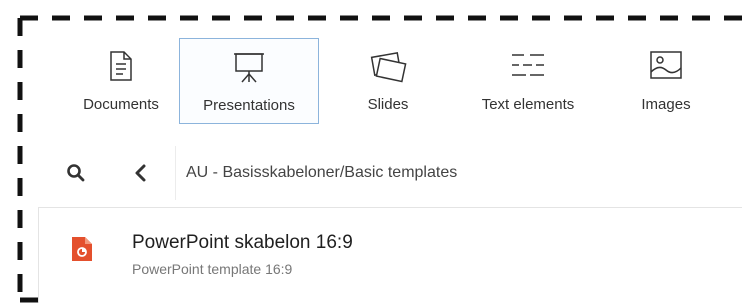 The height and width of the screenshot is (303, 742). Describe the element at coordinates (140, 173) in the screenshot. I see `chevron-left-icon` at that location.